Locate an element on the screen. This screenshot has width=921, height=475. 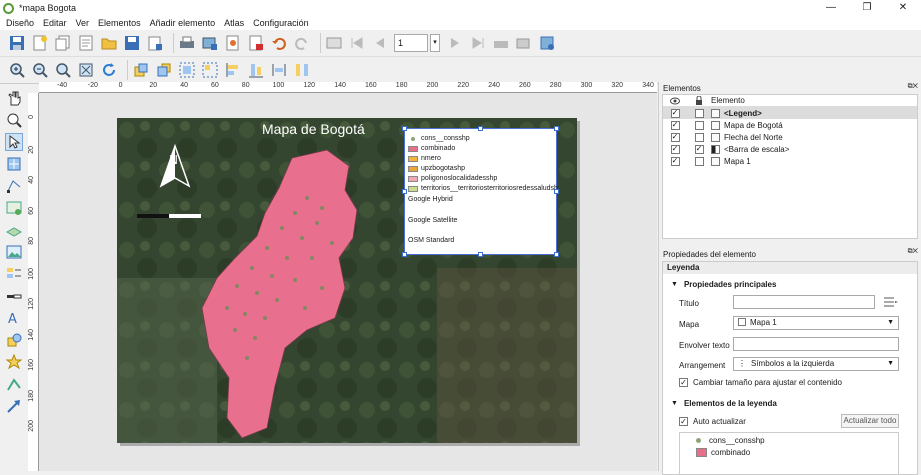
select-move-icon is located at coordinates (14, 142).